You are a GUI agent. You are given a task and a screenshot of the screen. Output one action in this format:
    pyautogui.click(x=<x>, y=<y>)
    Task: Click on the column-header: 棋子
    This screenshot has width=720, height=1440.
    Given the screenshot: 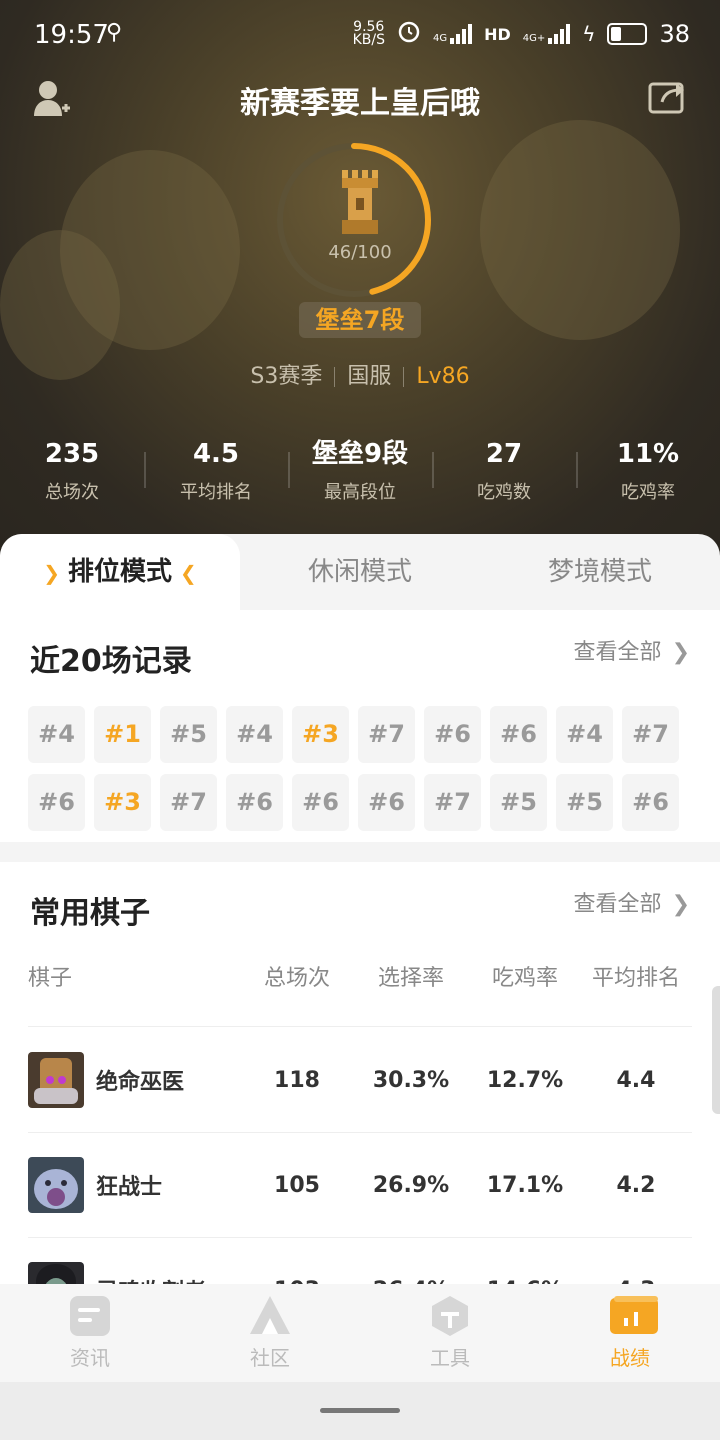 What is the action you would take?
    pyautogui.click(x=50, y=978)
    